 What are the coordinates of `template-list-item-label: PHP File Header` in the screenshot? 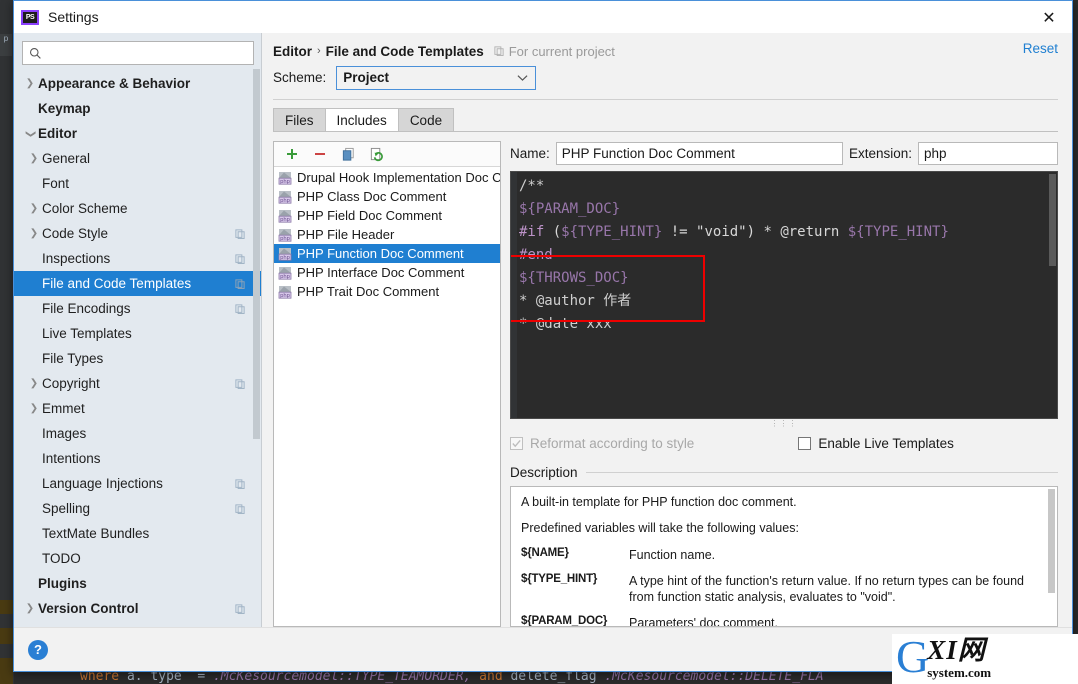 It's located at (346, 234).